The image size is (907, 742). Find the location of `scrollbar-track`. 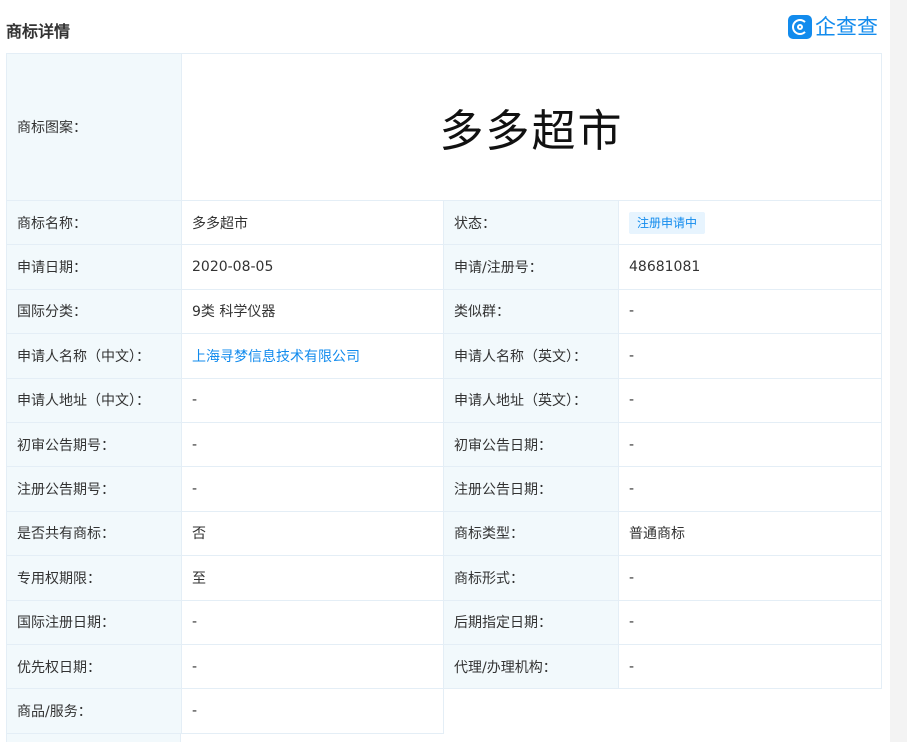

scrollbar-track is located at coordinates (898, 371).